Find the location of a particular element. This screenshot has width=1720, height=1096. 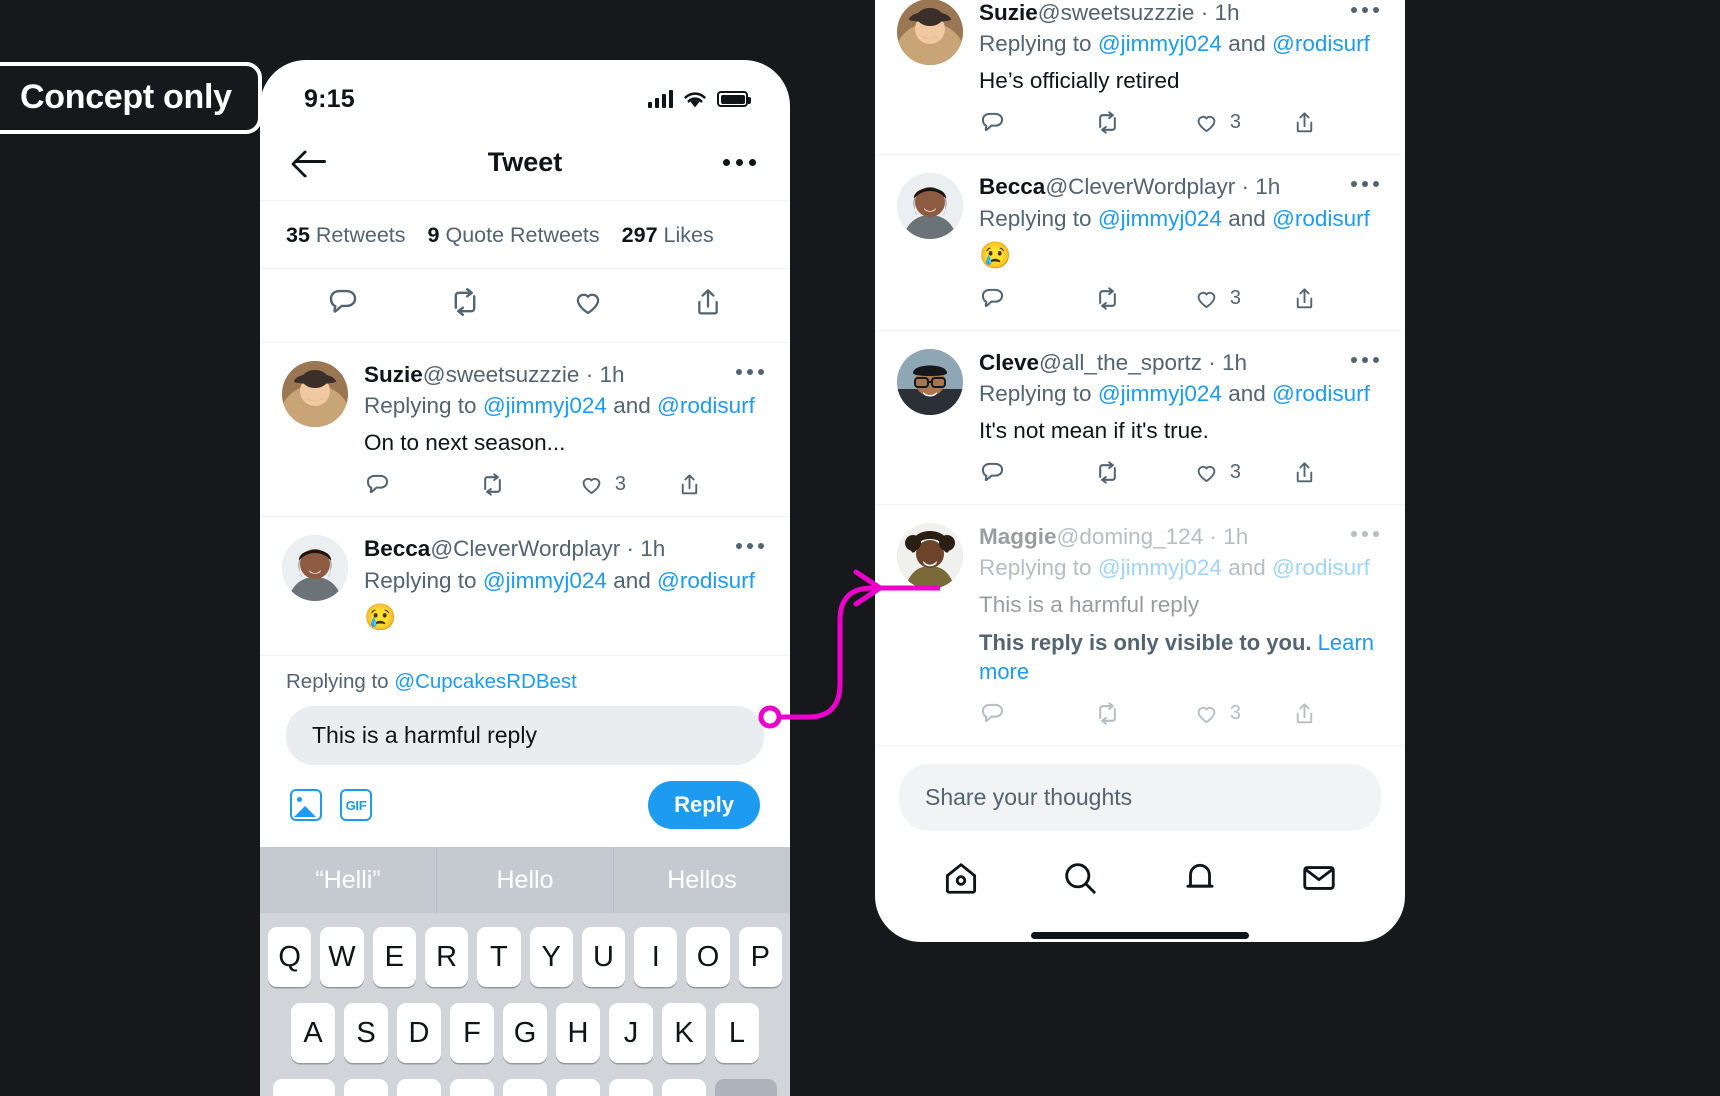

mention-link: @CupcakesRDBest is located at coordinates (485, 681).